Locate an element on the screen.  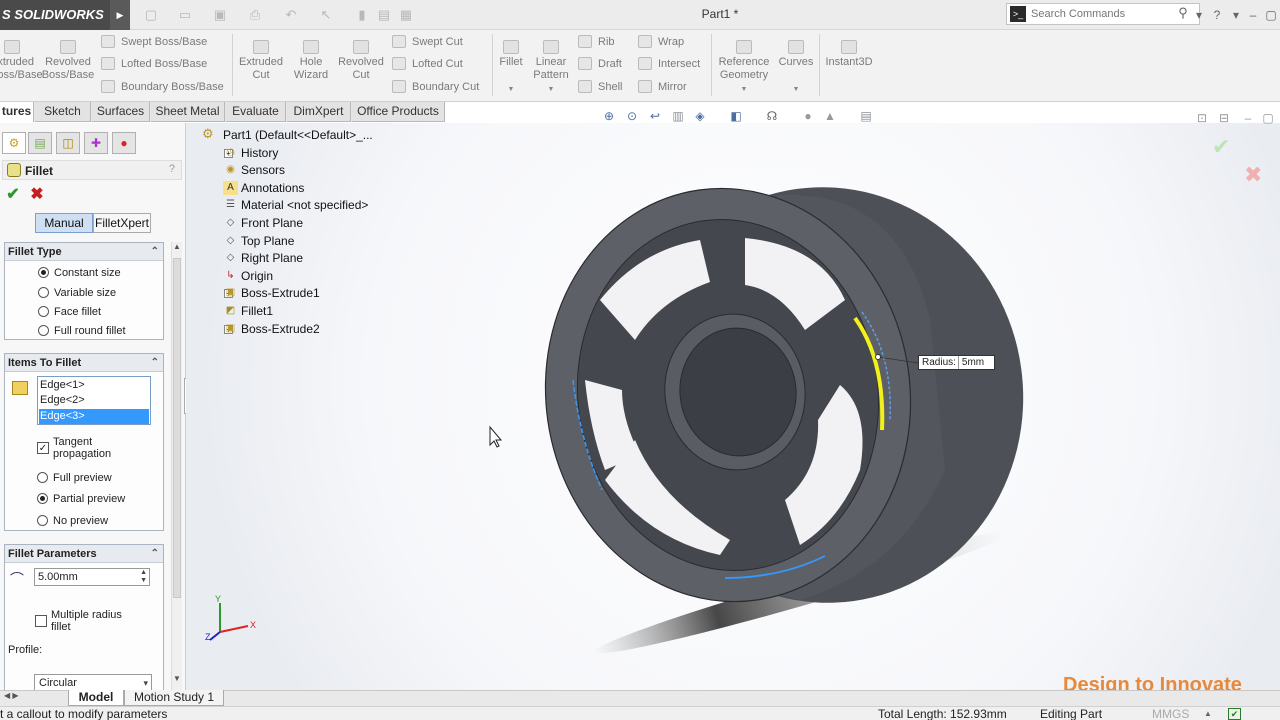
save-icon: ▣ is located at coordinates (220, 15).